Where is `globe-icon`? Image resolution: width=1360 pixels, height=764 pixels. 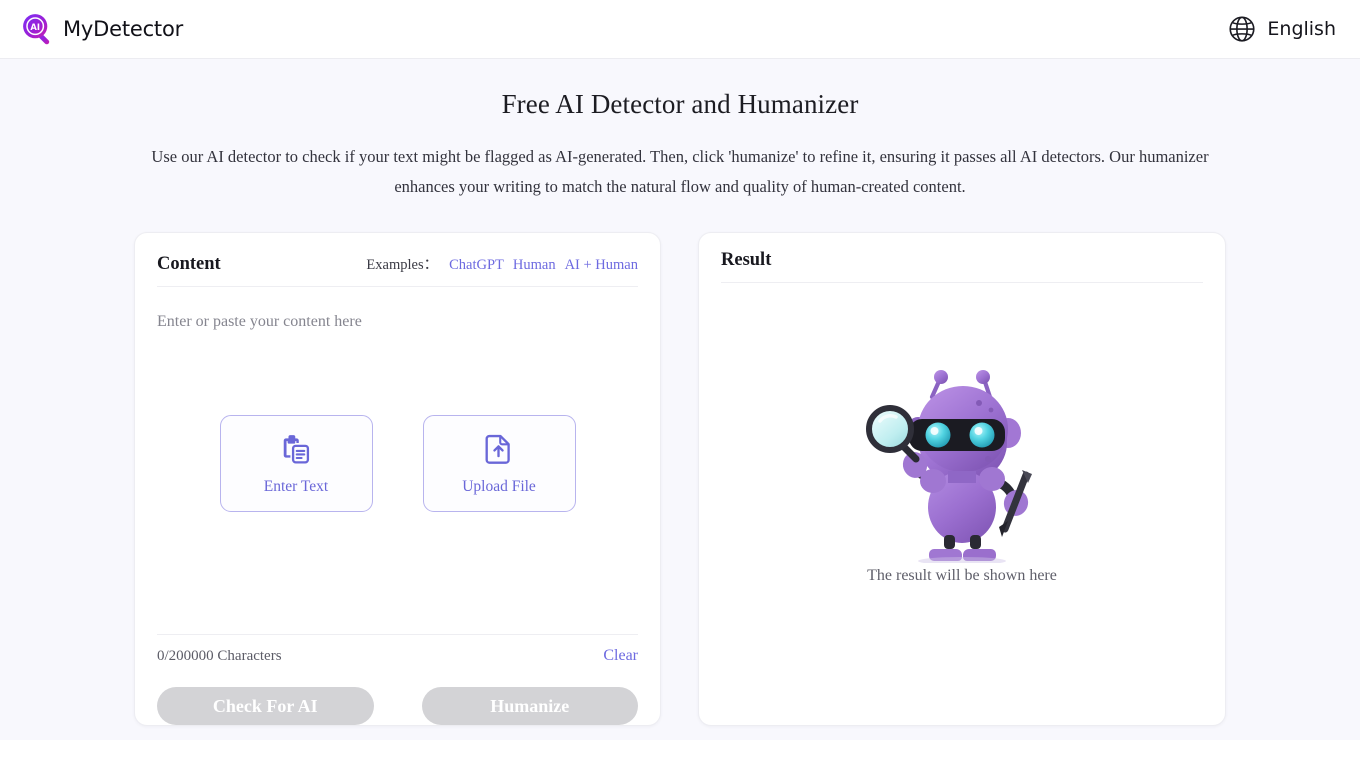
globe-icon is located at coordinates (1242, 29).